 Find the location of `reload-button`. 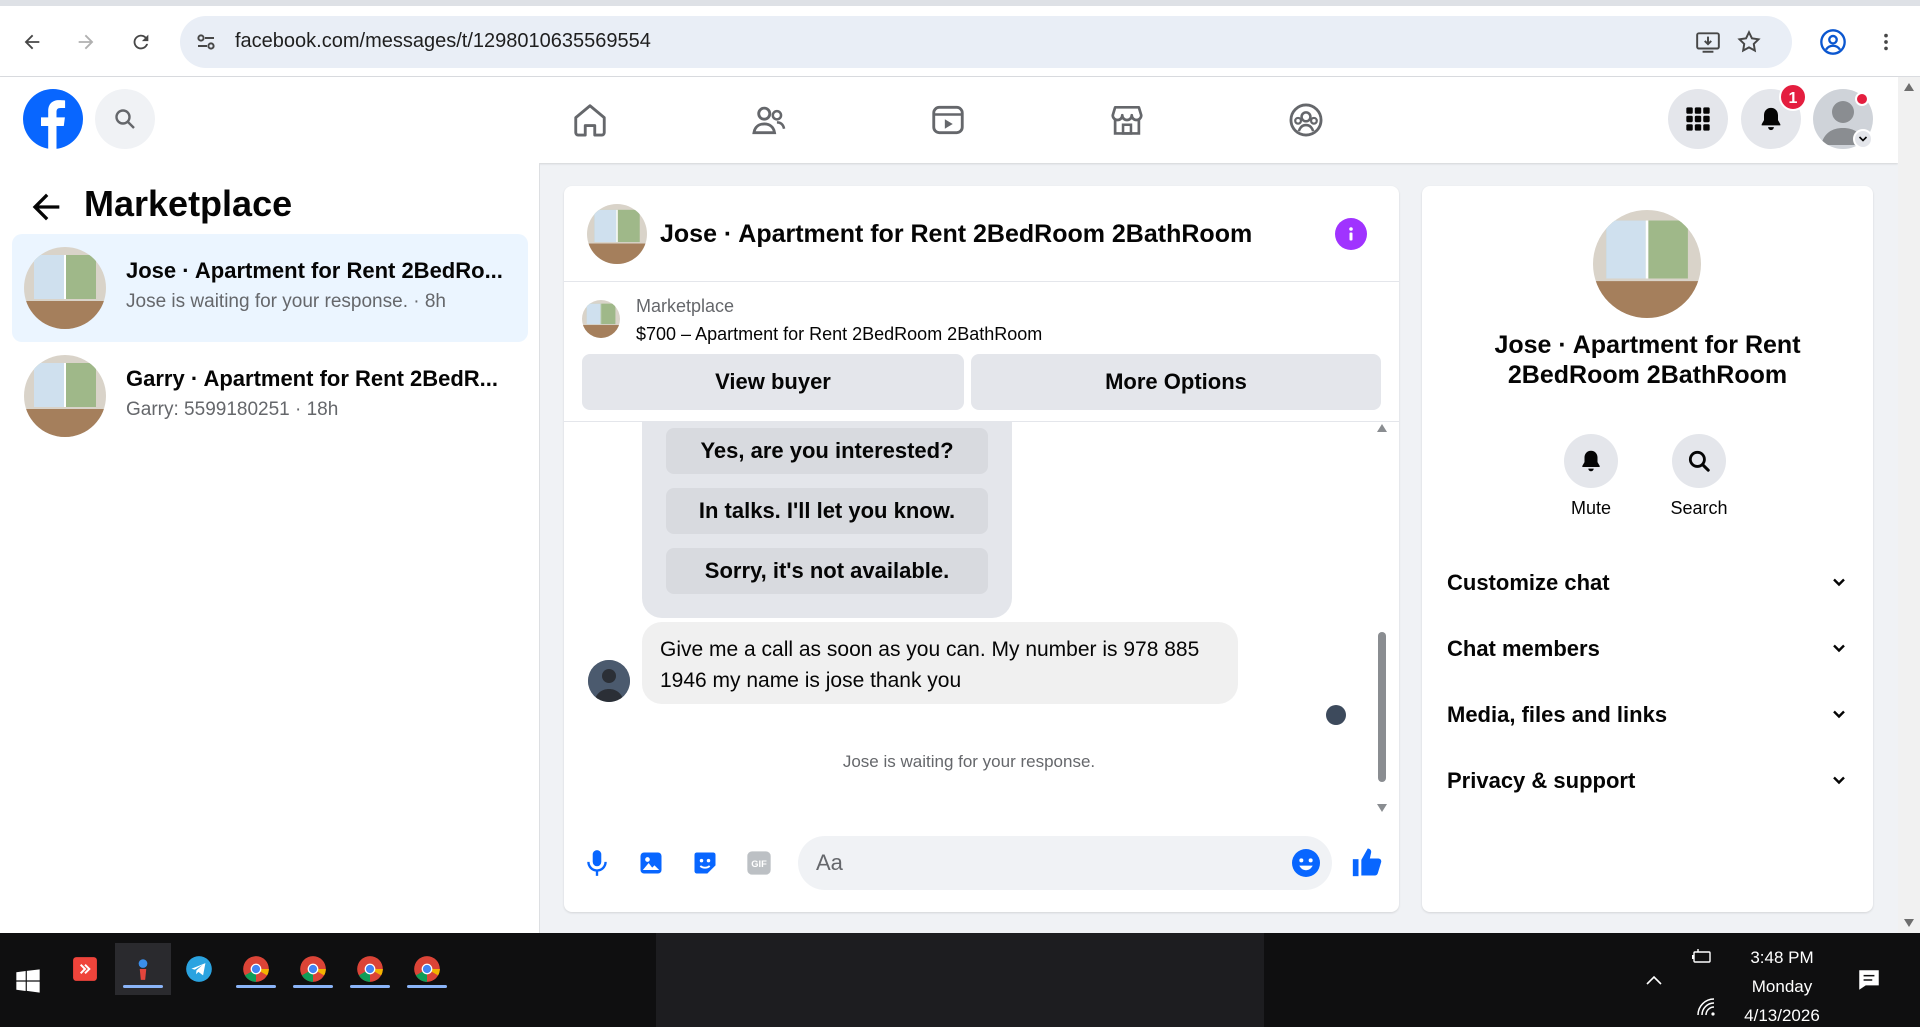

reload-button is located at coordinates (141, 42).